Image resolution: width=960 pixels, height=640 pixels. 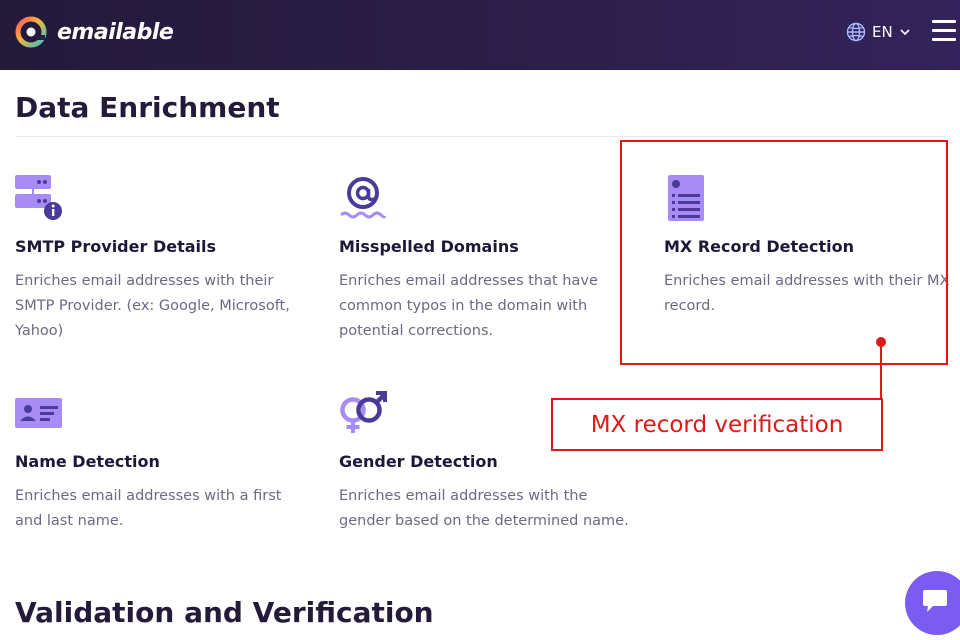 What do you see at coordinates (38, 413) in the screenshot?
I see `id-card-icon` at bounding box center [38, 413].